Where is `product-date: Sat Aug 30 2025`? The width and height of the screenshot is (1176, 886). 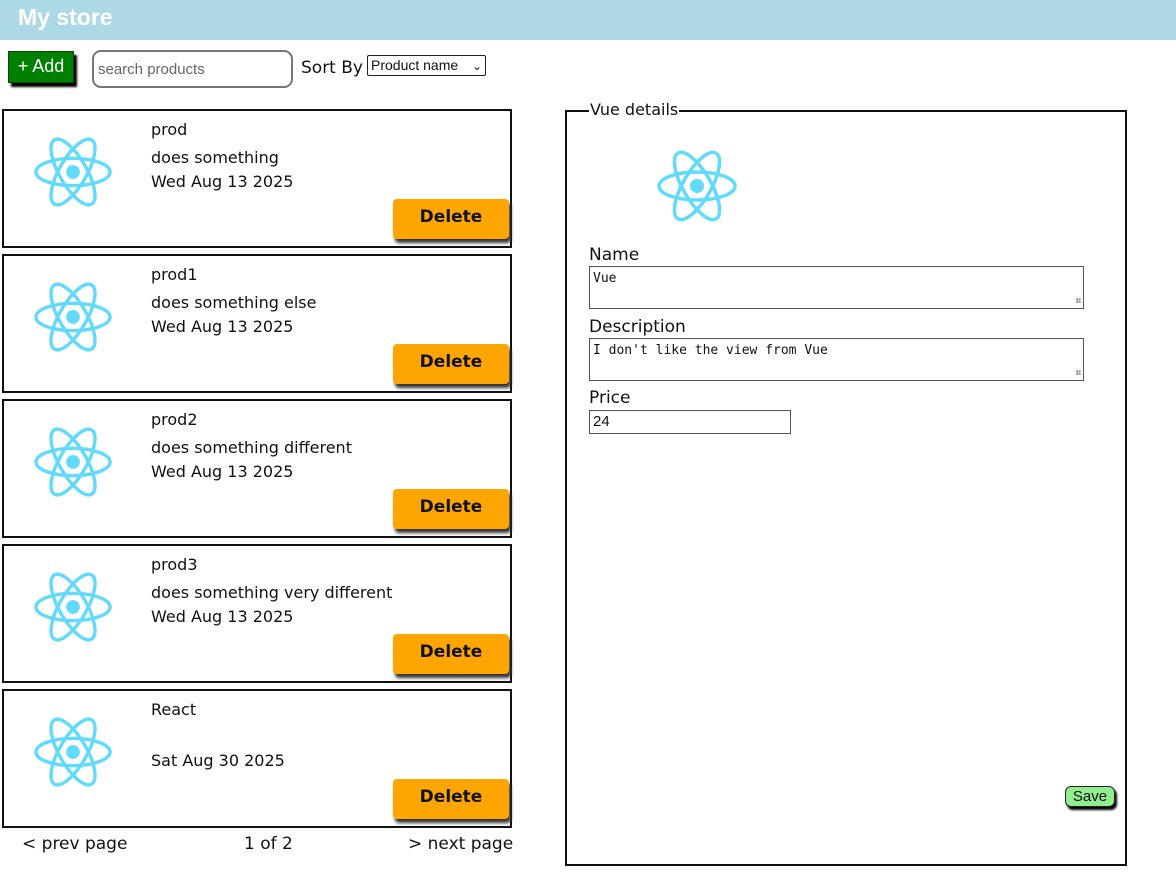
product-date: Sat Aug 30 2025 is located at coordinates (218, 760).